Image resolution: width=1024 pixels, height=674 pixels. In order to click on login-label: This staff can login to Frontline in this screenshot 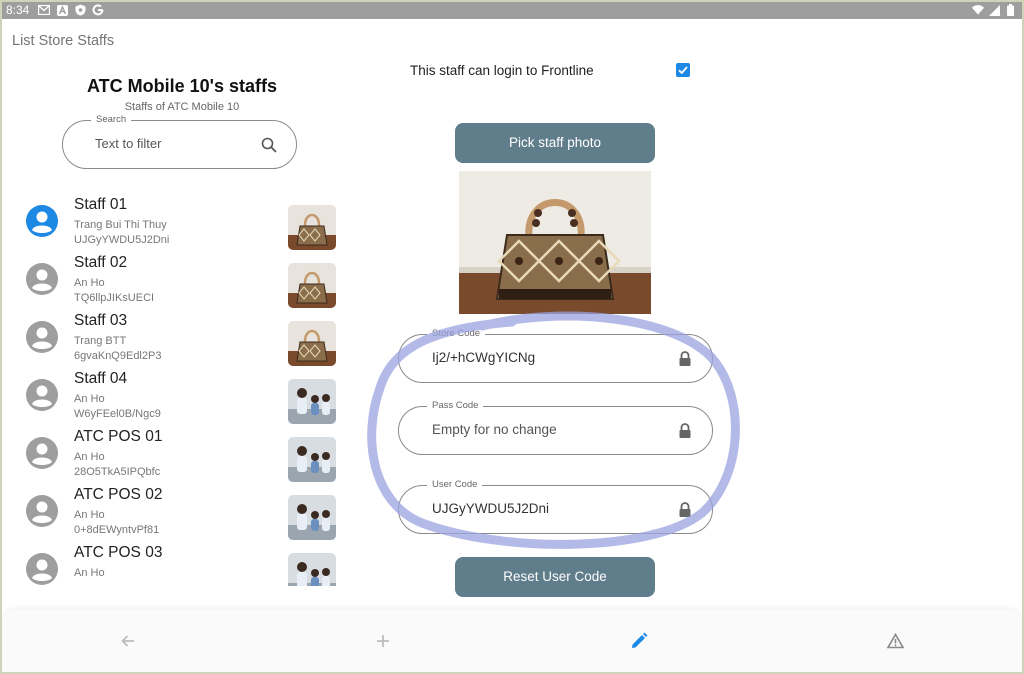, I will do `click(502, 70)`.